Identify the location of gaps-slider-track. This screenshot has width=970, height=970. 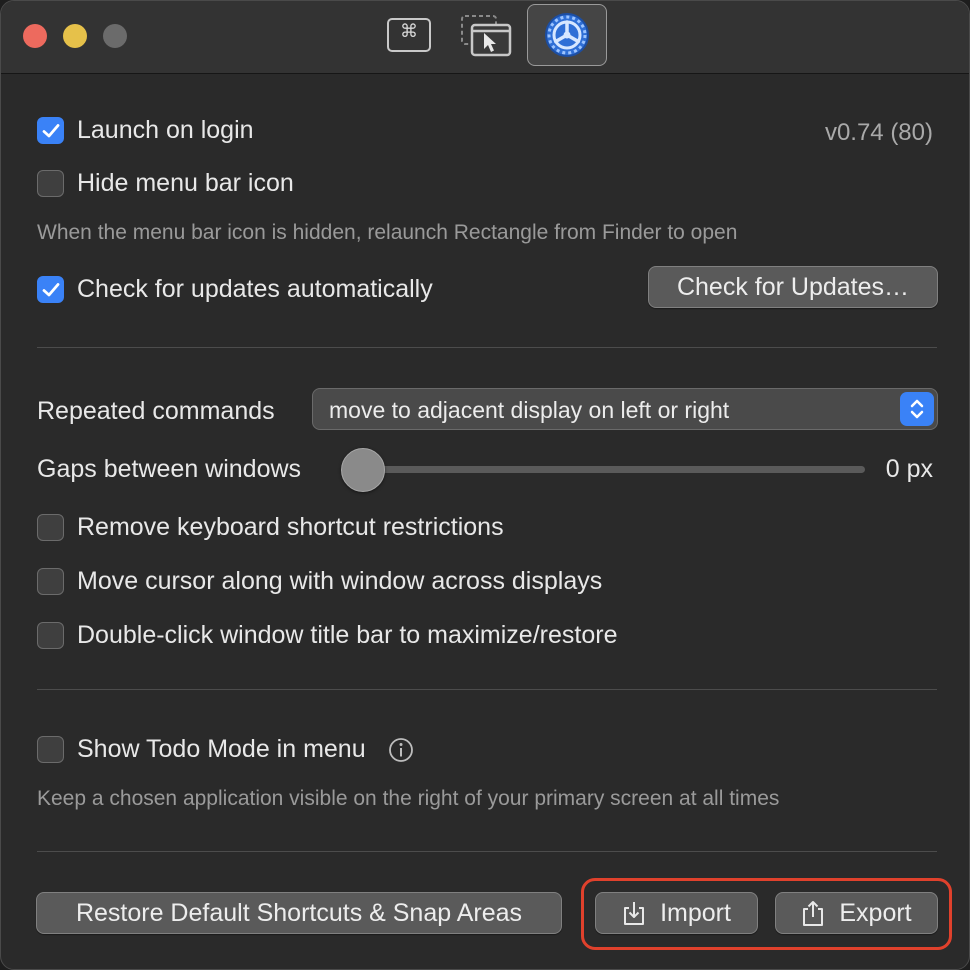
(613, 469).